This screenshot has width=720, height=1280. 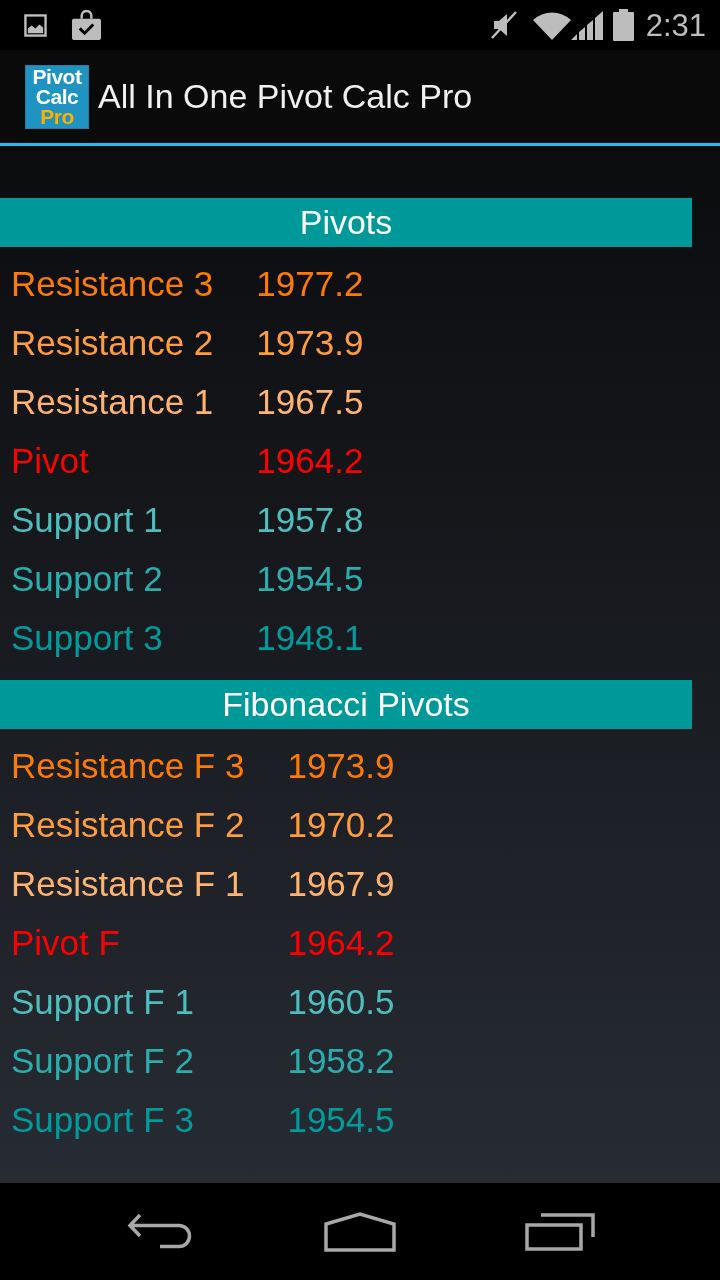 I want to click on battery-icon, so click(x=623, y=25).